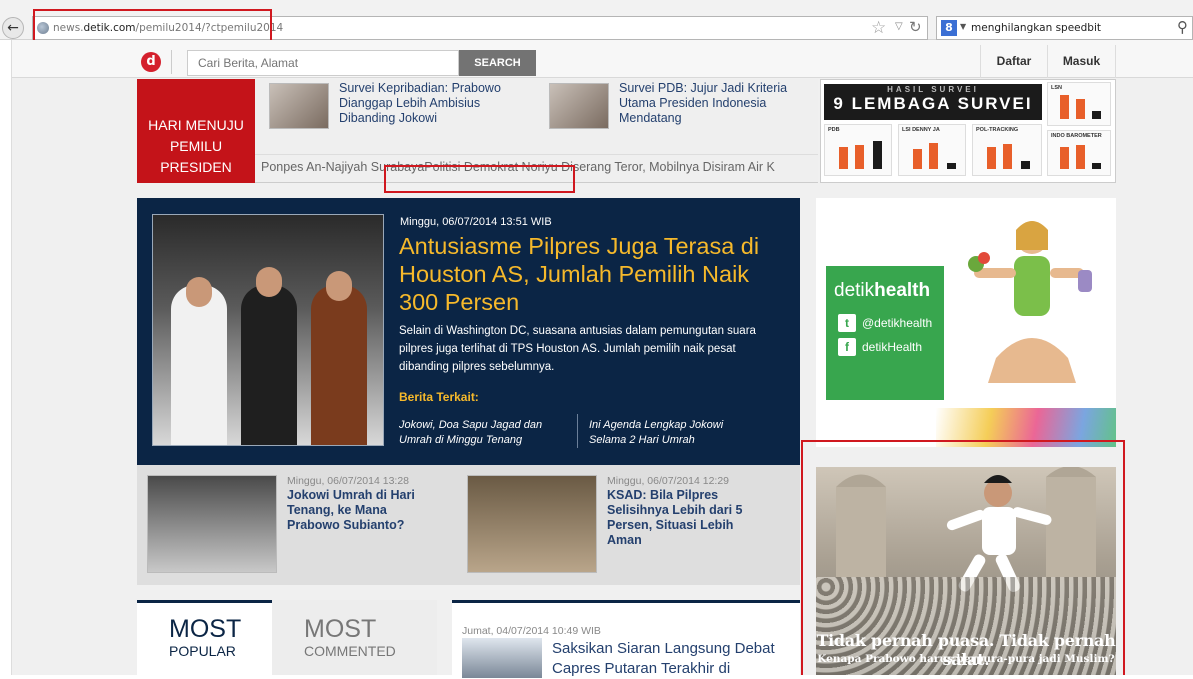  Describe the element at coordinates (13, 28) in the screenshot. I see `back-icon: ←` at that location.